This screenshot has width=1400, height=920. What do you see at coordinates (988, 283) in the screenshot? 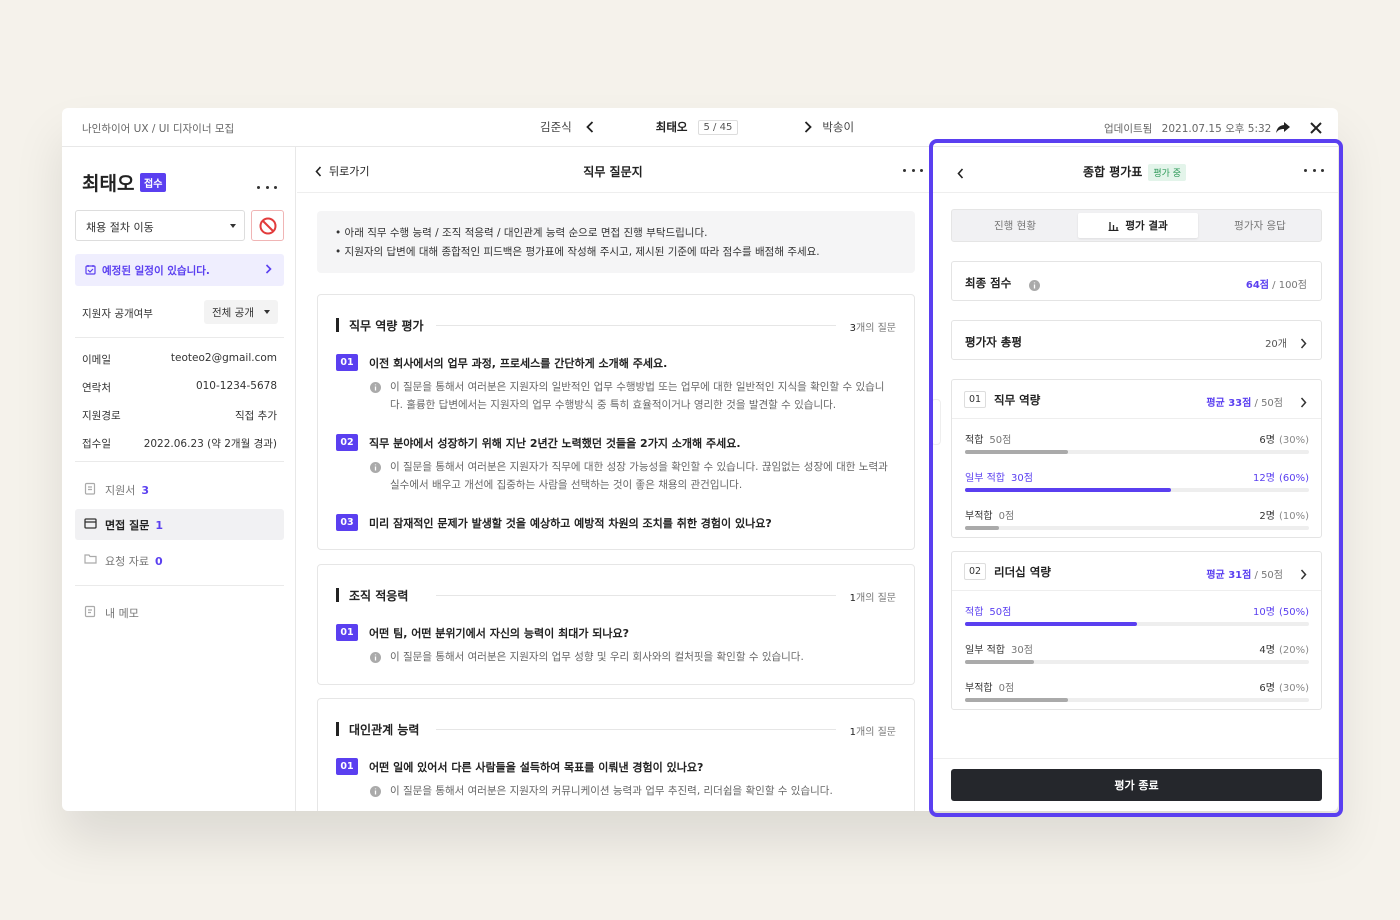
I see `final-score-label: 최종 점수` at bounding box center [988, 283].